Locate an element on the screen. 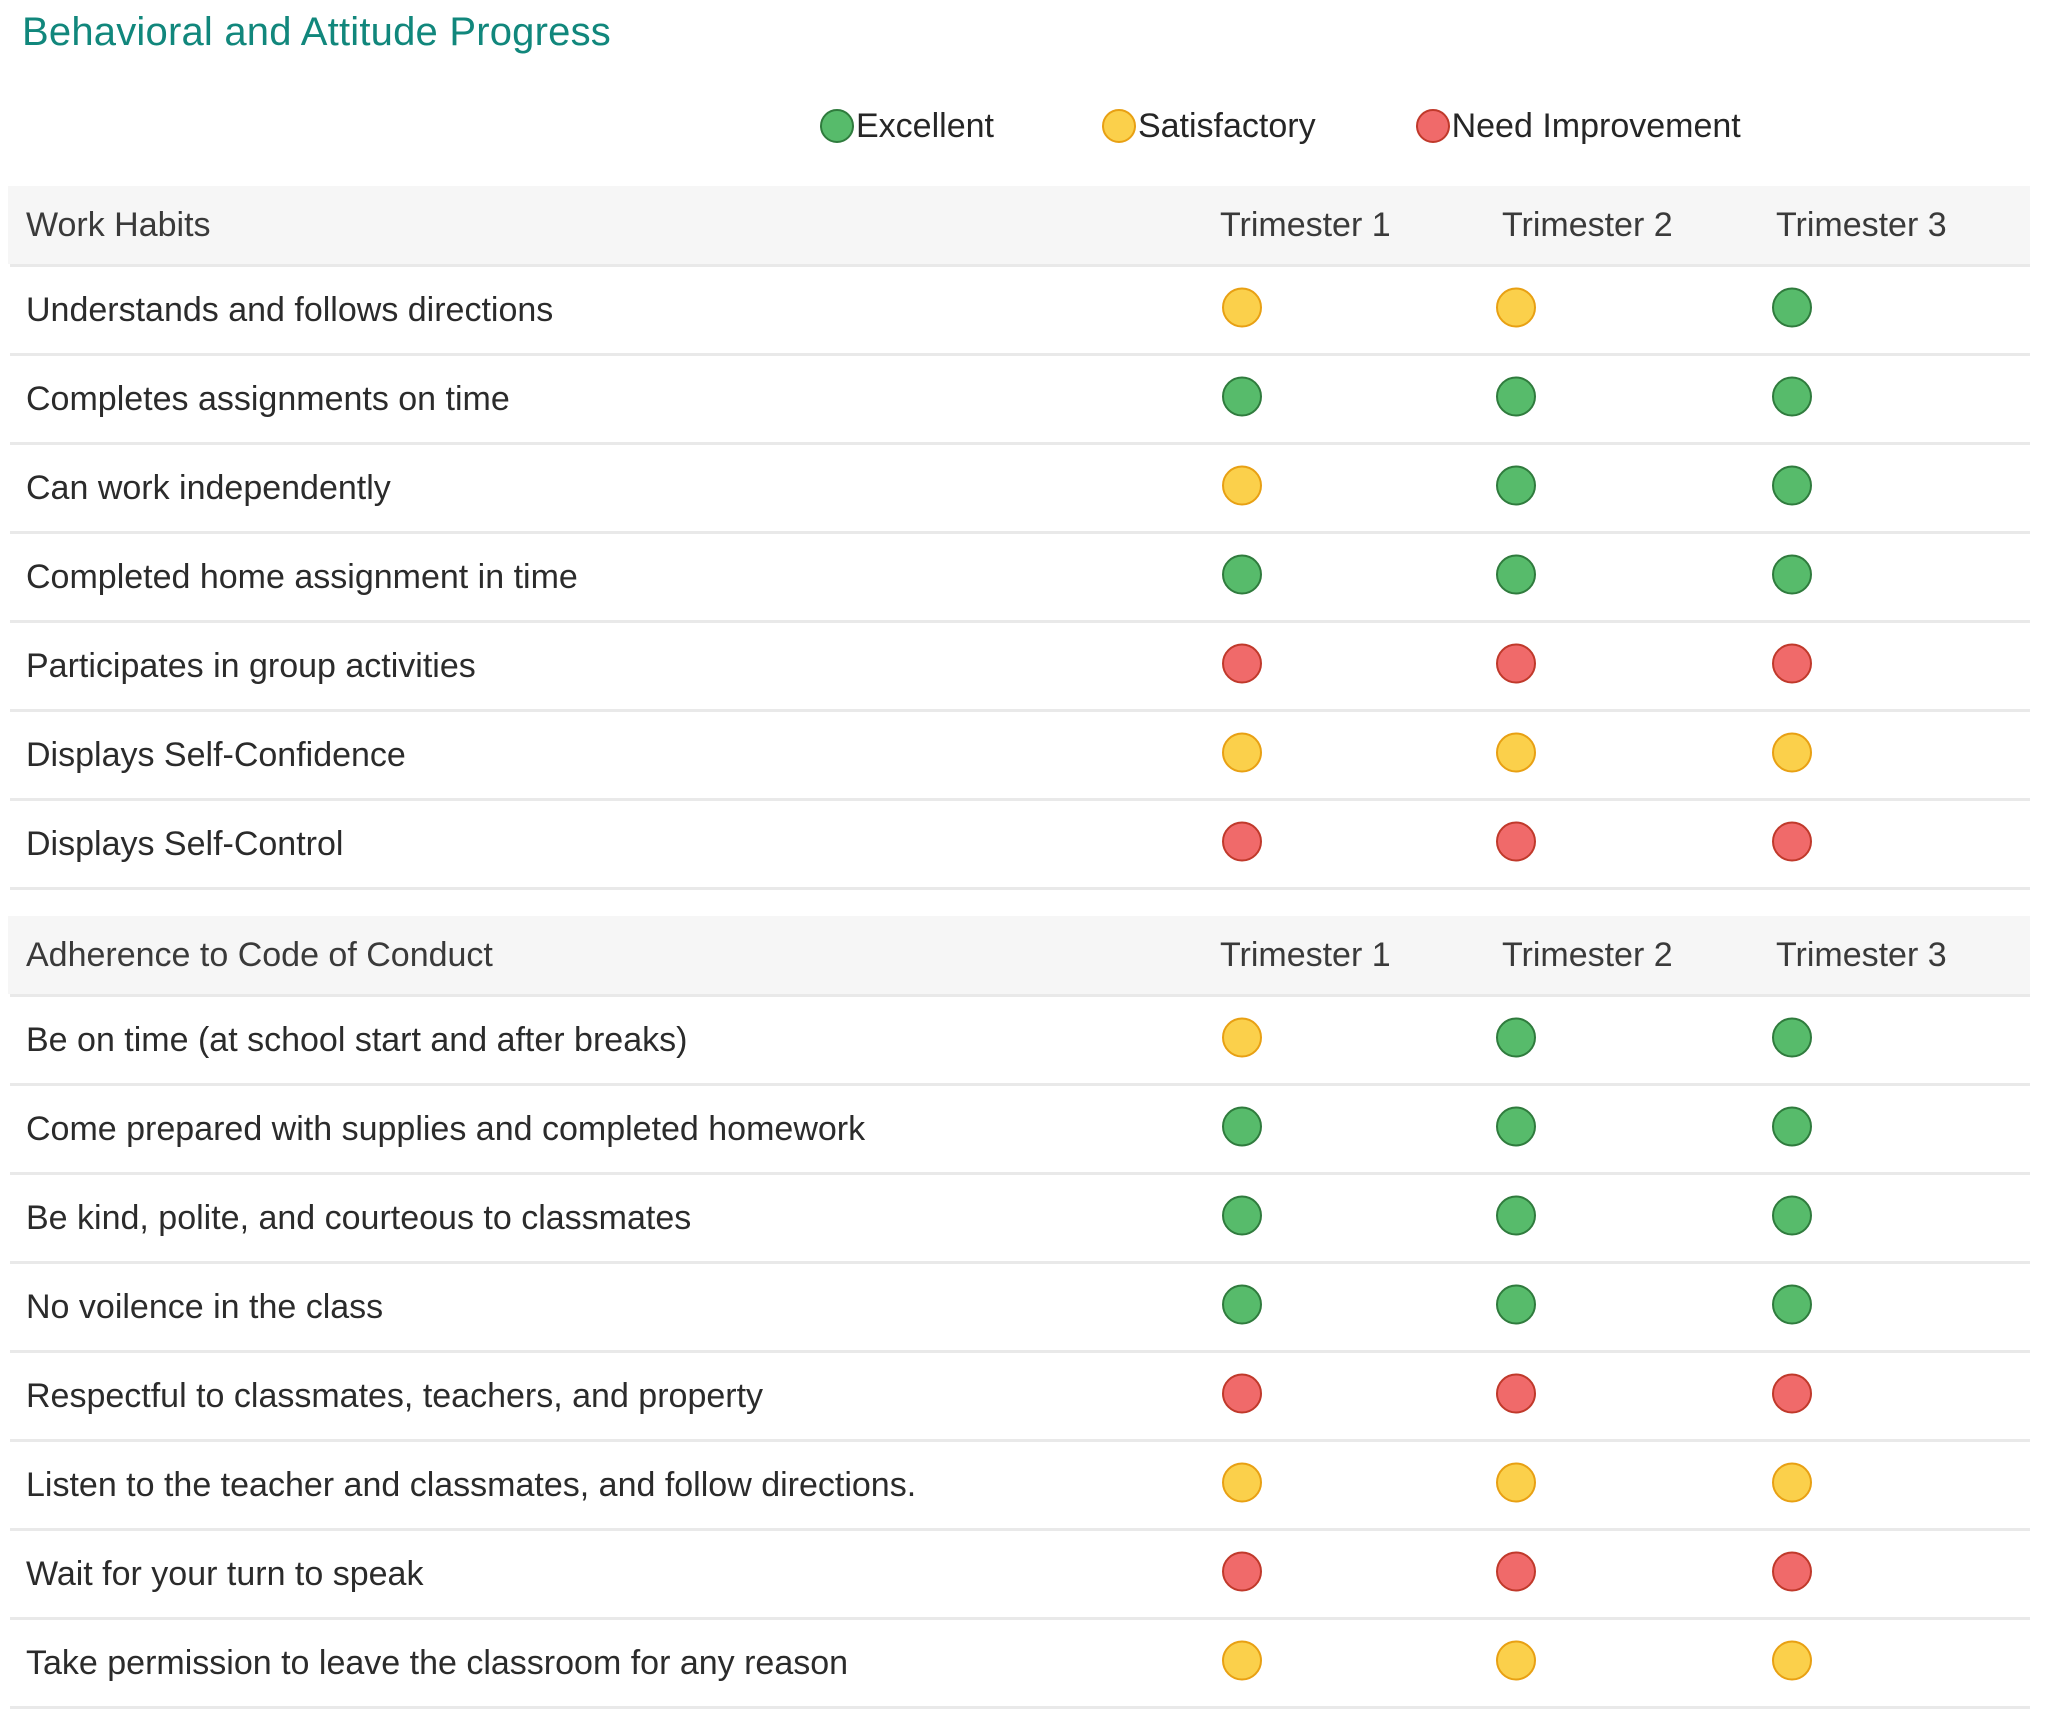  table-row: Displays Self-Control is located at coordinates (1024, 844).